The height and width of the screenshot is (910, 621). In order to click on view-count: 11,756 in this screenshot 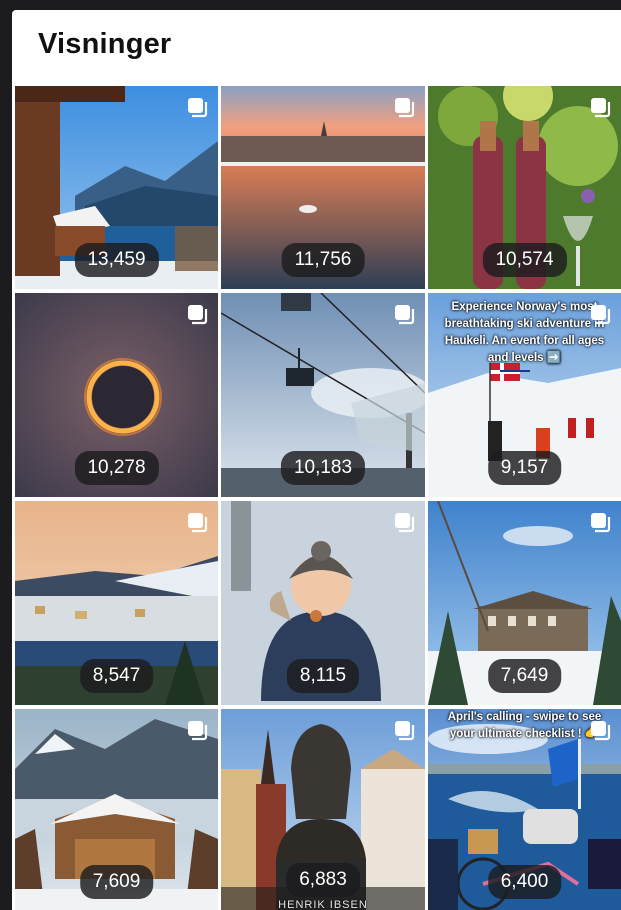, I will do `click(323, 260)`.